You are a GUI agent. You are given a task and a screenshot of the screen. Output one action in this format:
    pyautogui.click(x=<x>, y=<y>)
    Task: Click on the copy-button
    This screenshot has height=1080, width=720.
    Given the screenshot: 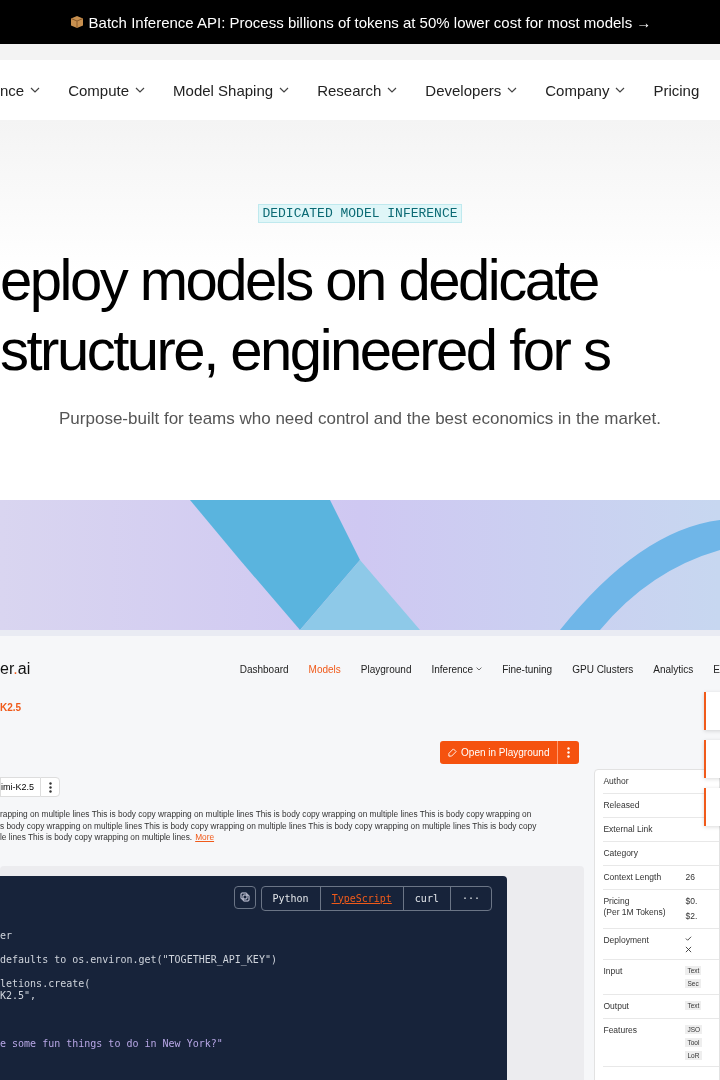 What is the action you would take?
    pyautogui.click(x=244, y=897)
    